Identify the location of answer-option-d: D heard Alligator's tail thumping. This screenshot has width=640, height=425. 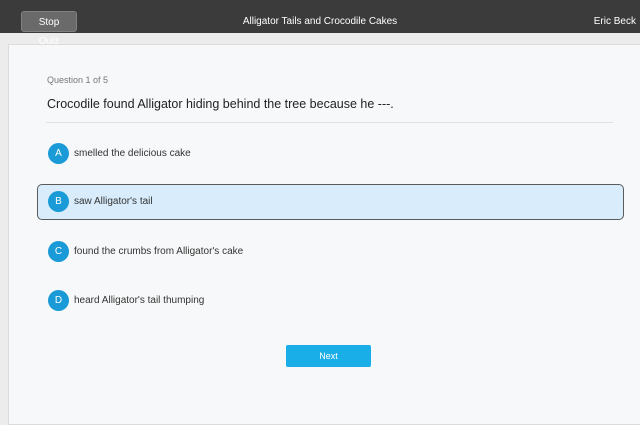
(330, 301).